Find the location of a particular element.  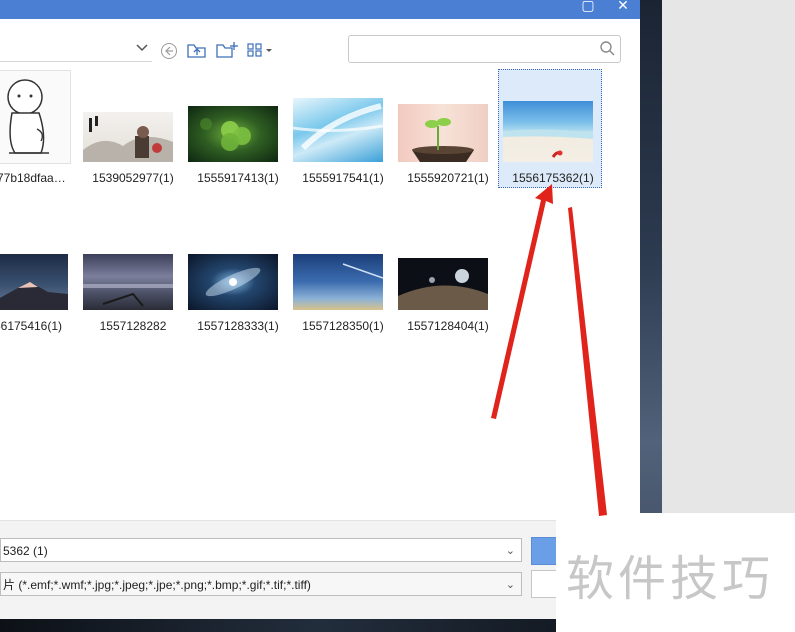

annotation-arrows is located at coordinates (549, 350).